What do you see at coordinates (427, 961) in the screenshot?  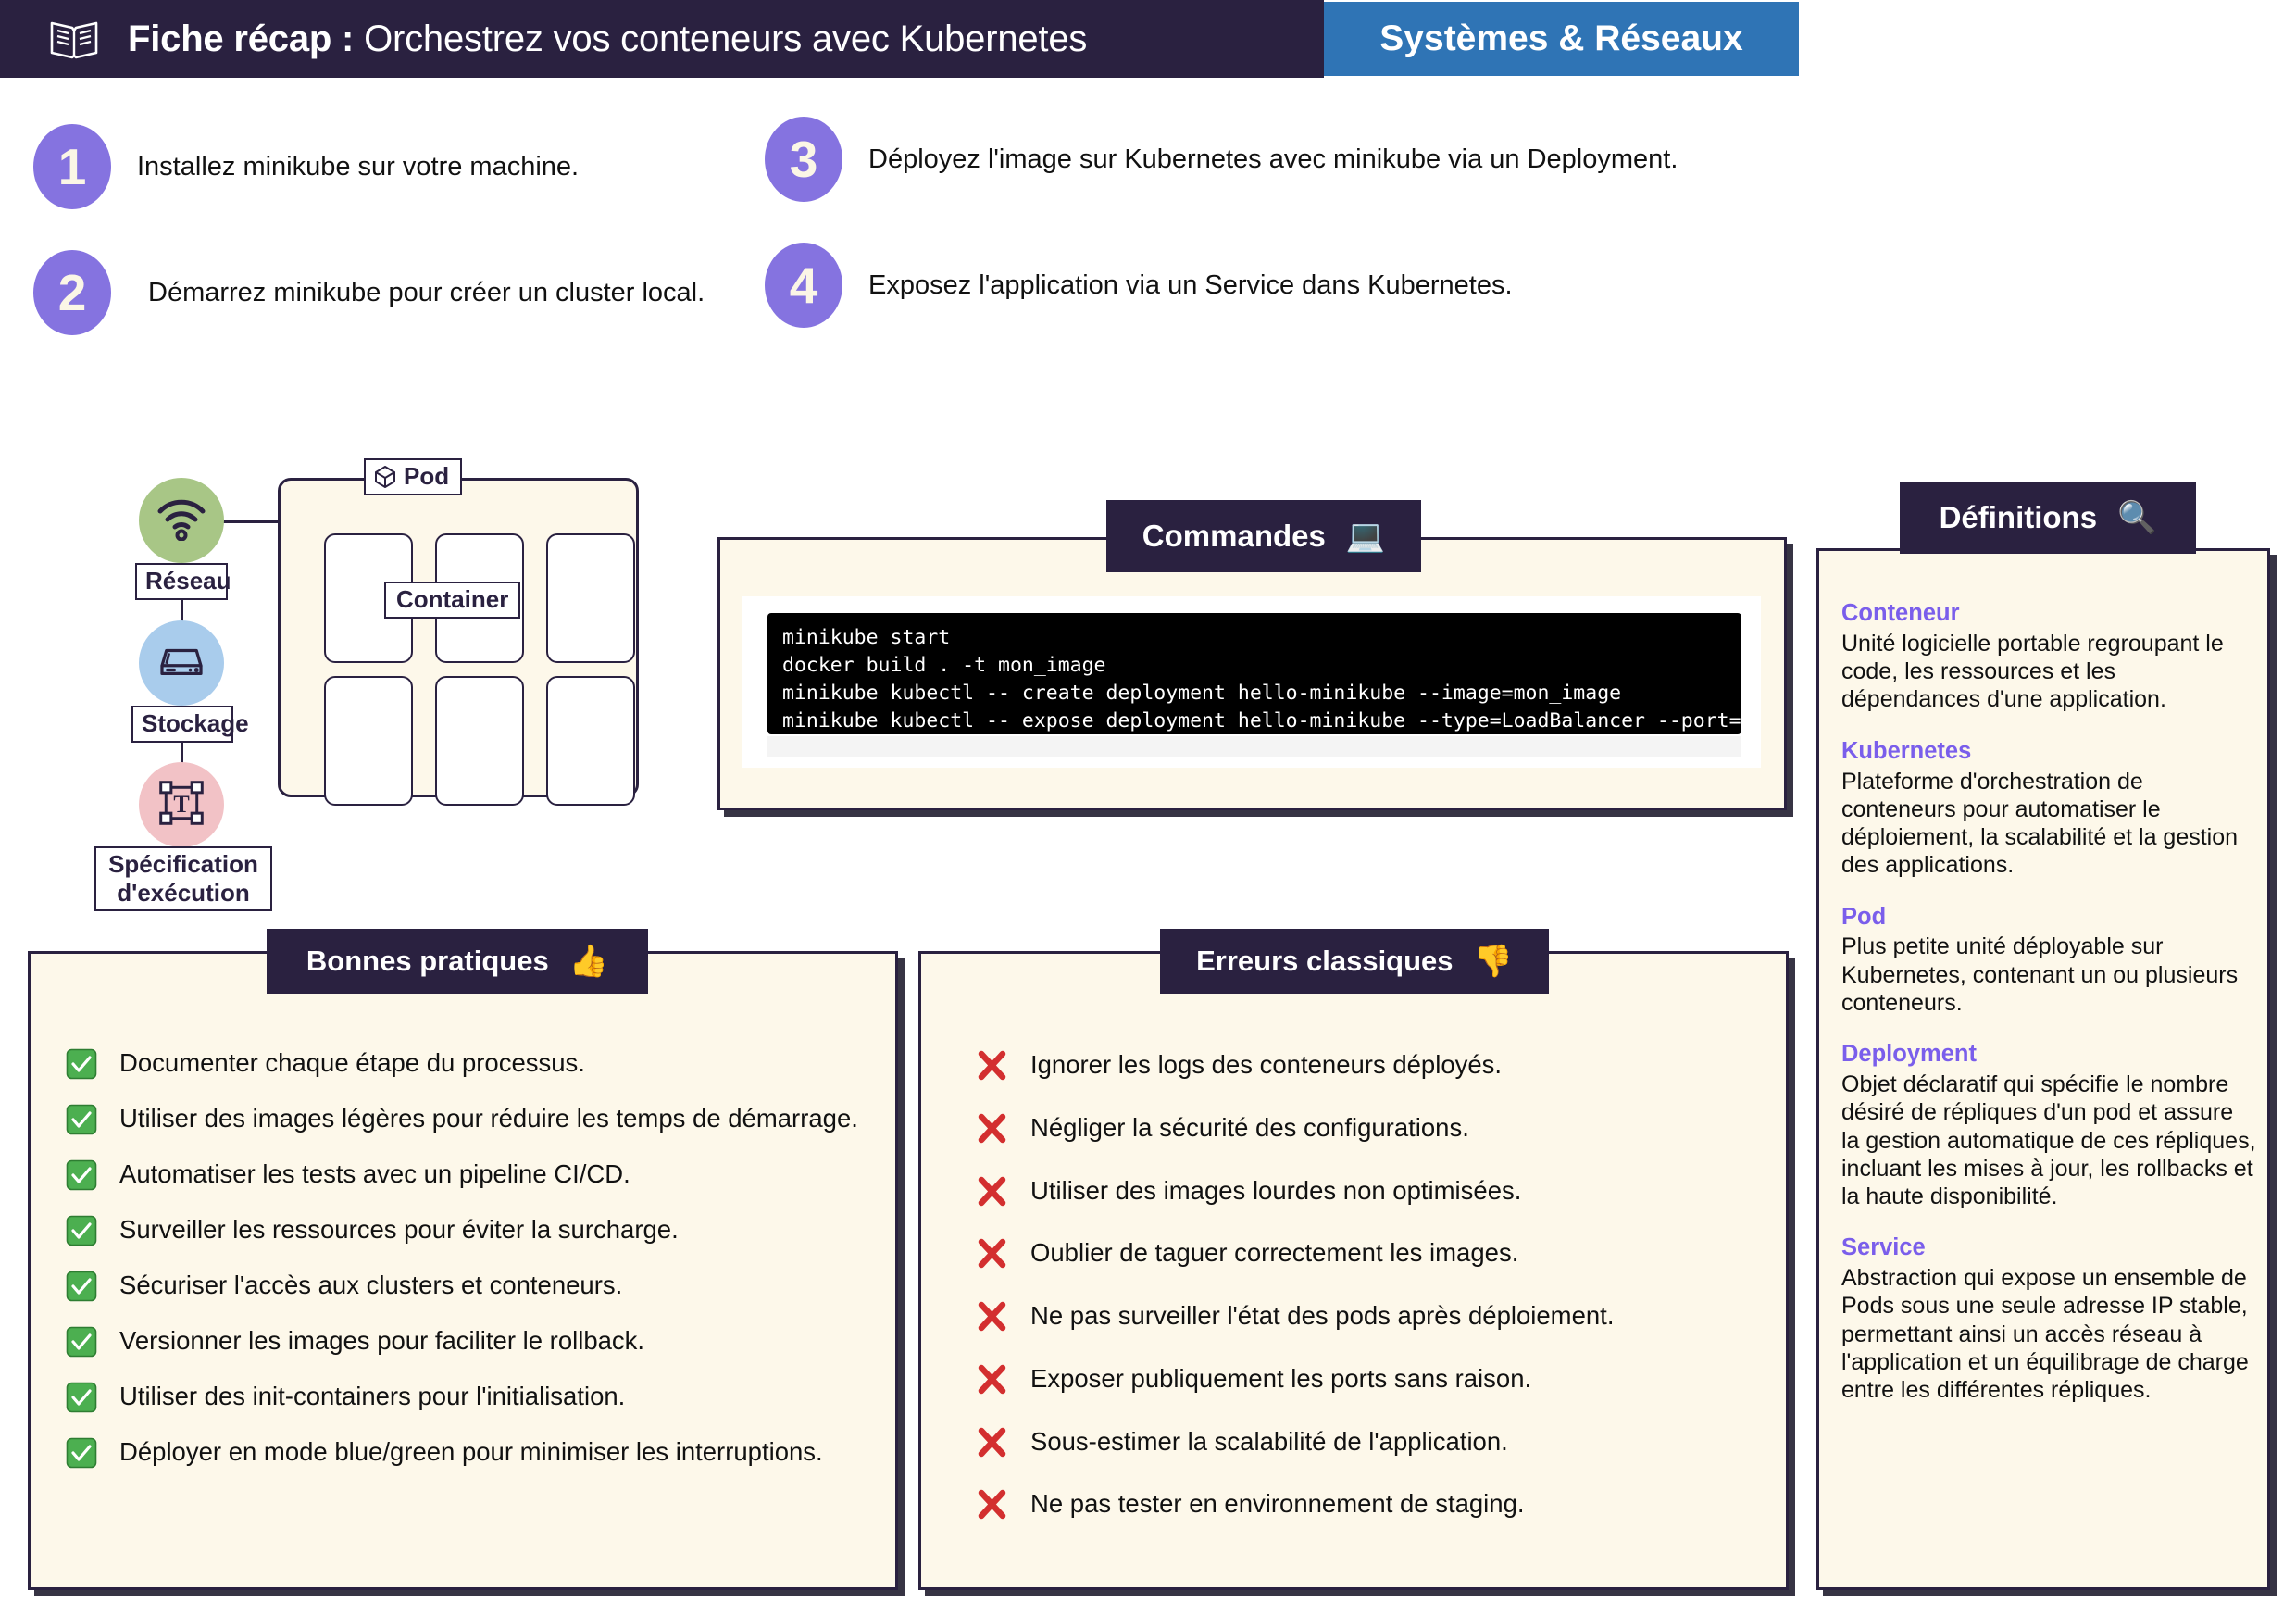 I see `best-practices-tab-label: Bonnes pratiques` at bounding box center [427, 961].